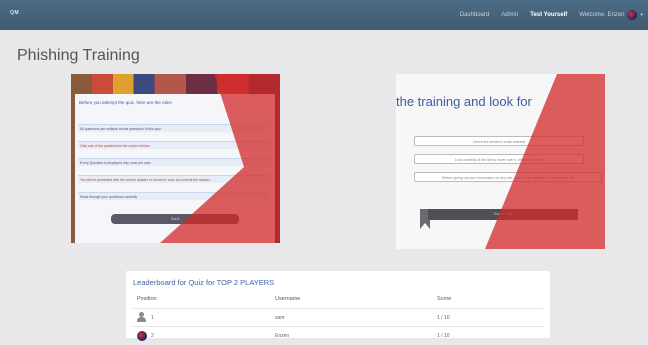  Describe the element at coordinates (147, 299) in the screenshot. I see `column-header-position: Position` at that location.